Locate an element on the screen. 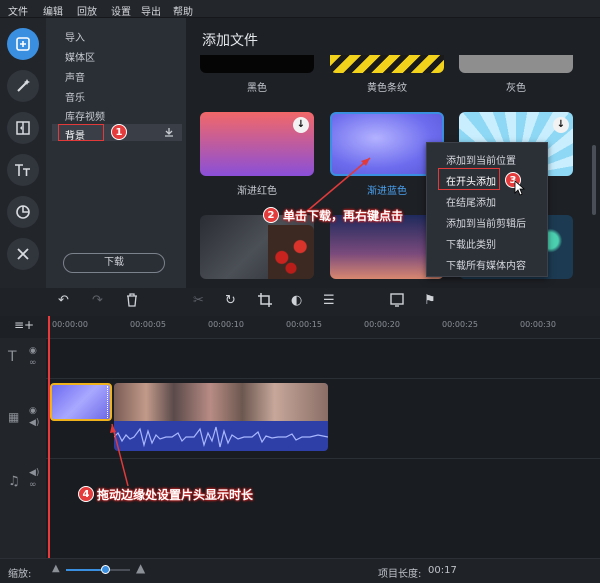 The height and width of the screenshot is (583, 600). ruler-tick: 00:00:25 is located at coordinates (460, 324).